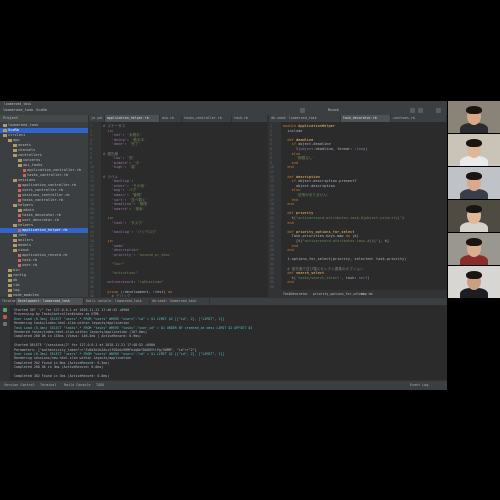 This screenshot has height=500, width=500. What do you see at coordinates (366, 118) in the screenshot?
I see `tab-task-decorator: task_decorator.rb` at bounding box center [366, 118].